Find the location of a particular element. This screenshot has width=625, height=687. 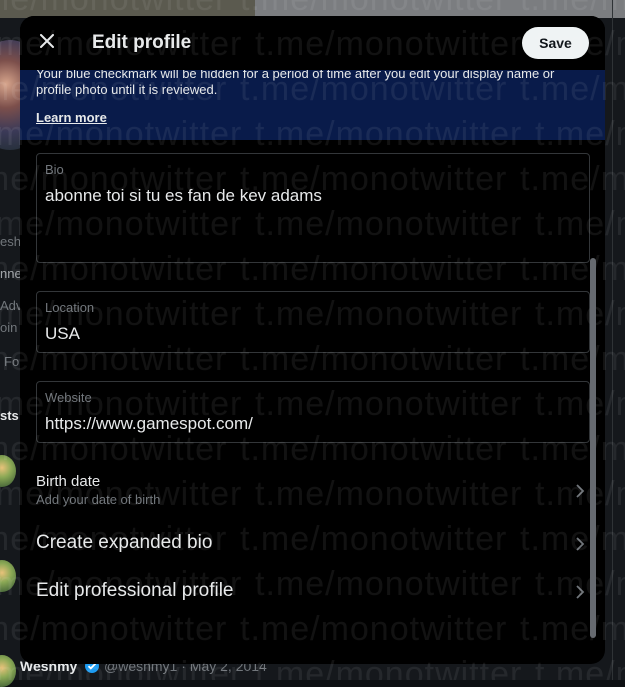

website-input: https://www.gamespot.com/ is located at coordinates (149, 424).